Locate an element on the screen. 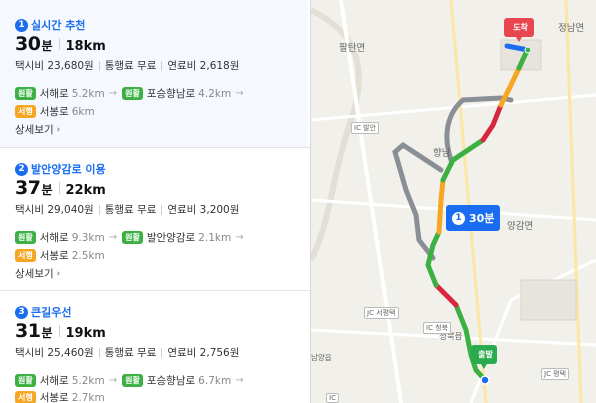  ic-label-cheongbuk: IC 청북 is located at coordinates (437, 328).